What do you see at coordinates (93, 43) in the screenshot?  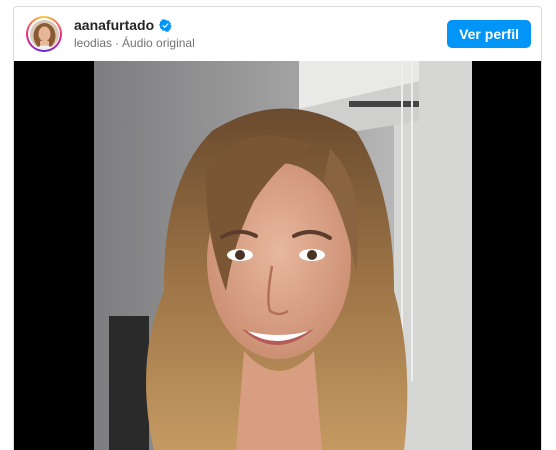 I see `music-owner-link: leodias` at bounding box center [93, 43].